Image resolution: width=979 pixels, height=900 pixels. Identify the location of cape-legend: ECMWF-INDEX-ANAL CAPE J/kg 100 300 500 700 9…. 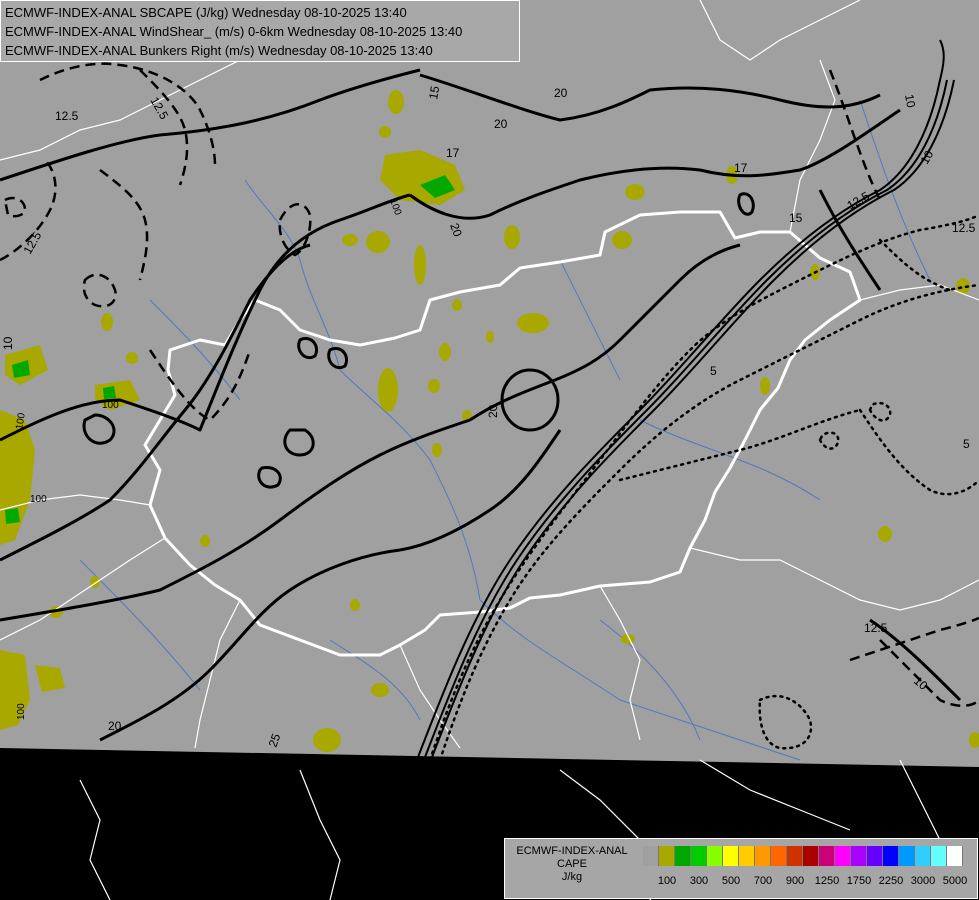
(741, 868).